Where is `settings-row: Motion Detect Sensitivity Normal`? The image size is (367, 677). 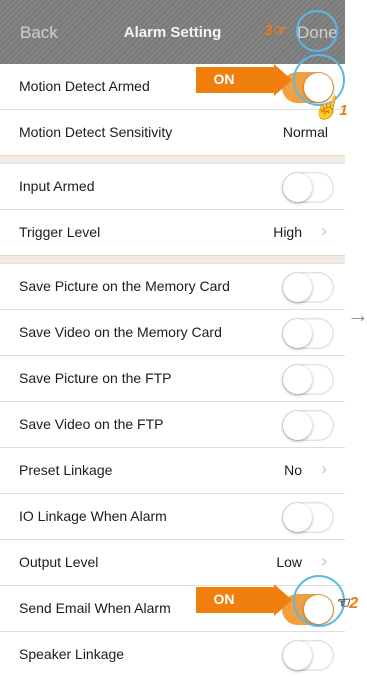
settings-row: Motion Detect Sensitivity Normal is located at coordinates (172, 132).